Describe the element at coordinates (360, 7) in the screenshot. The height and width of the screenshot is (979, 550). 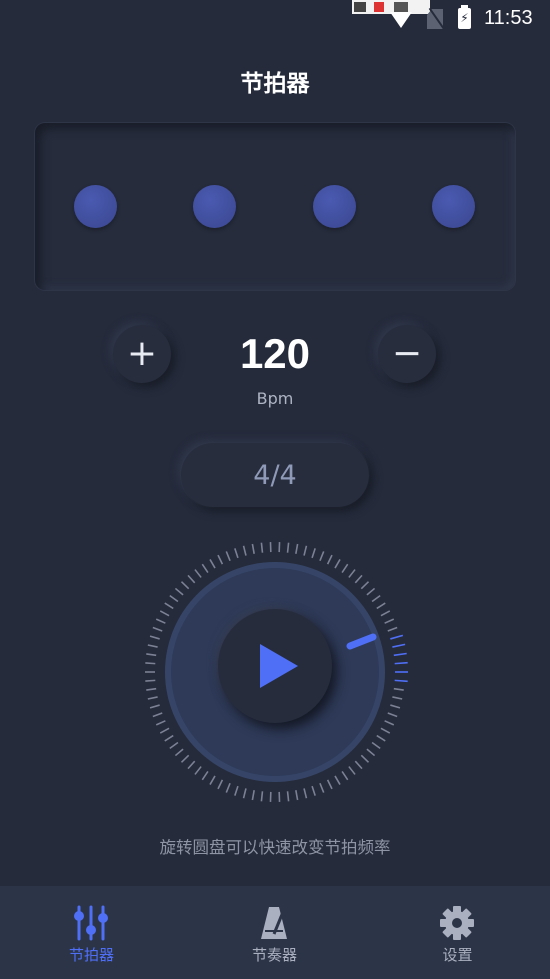
I see `grid-icon` at that location.